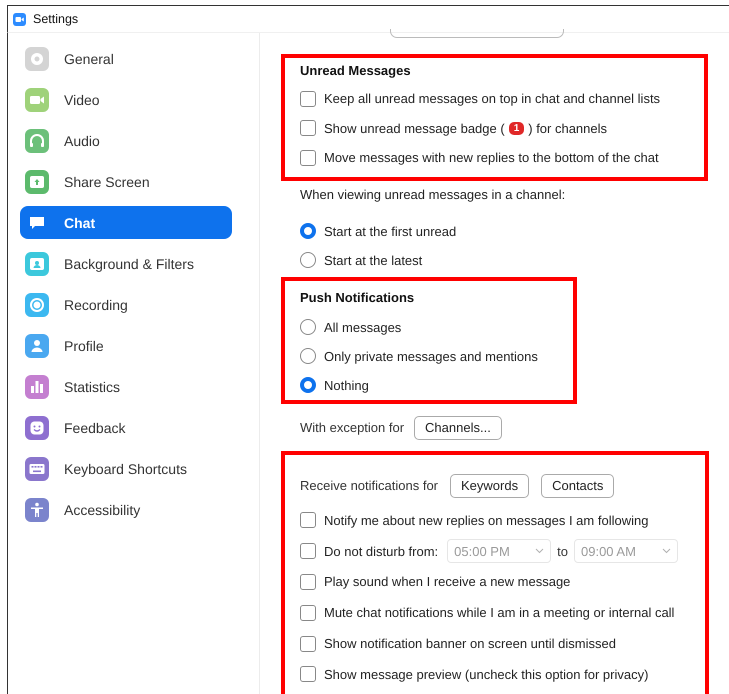 Image resolution: width=729 pixels, height=694 pixels. I want to click on option-label: Mute chat notifications while I am in a meeting or internal call, so click(499, 612).